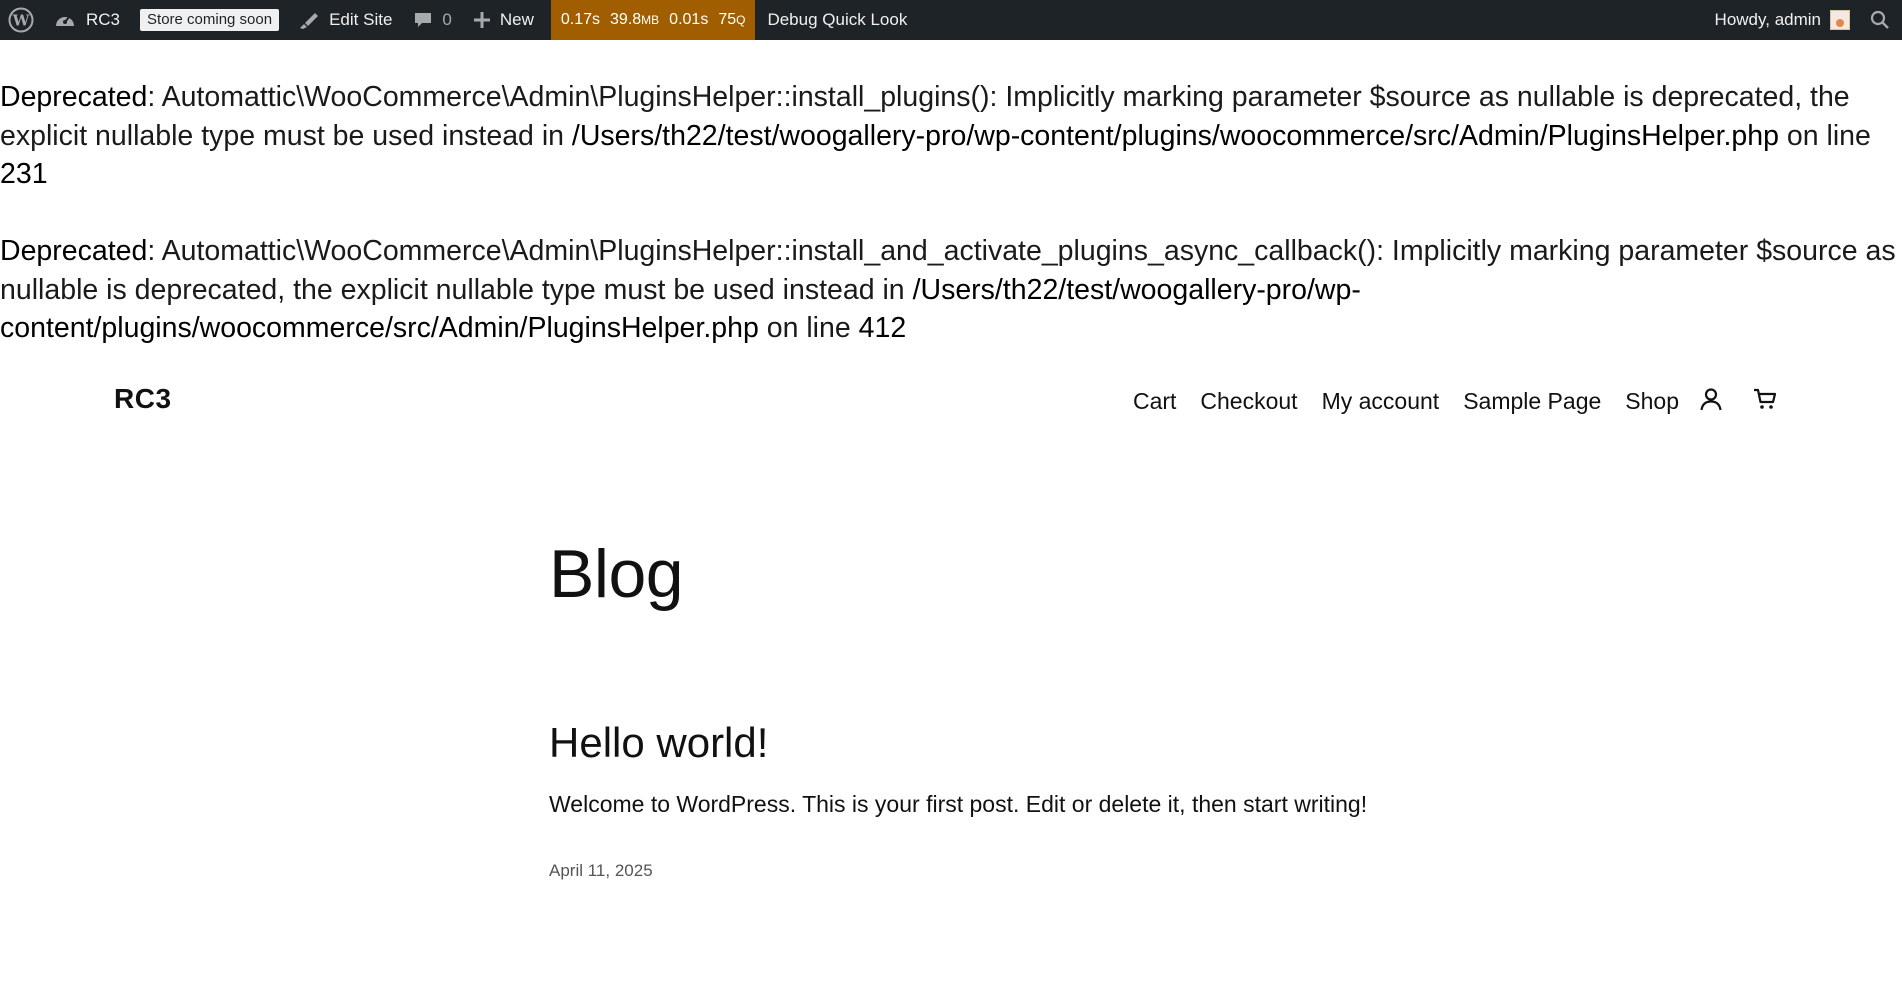 The height and width of the screenshot is (991, 1902). I want to click on user-icon, so click(1711, 401).